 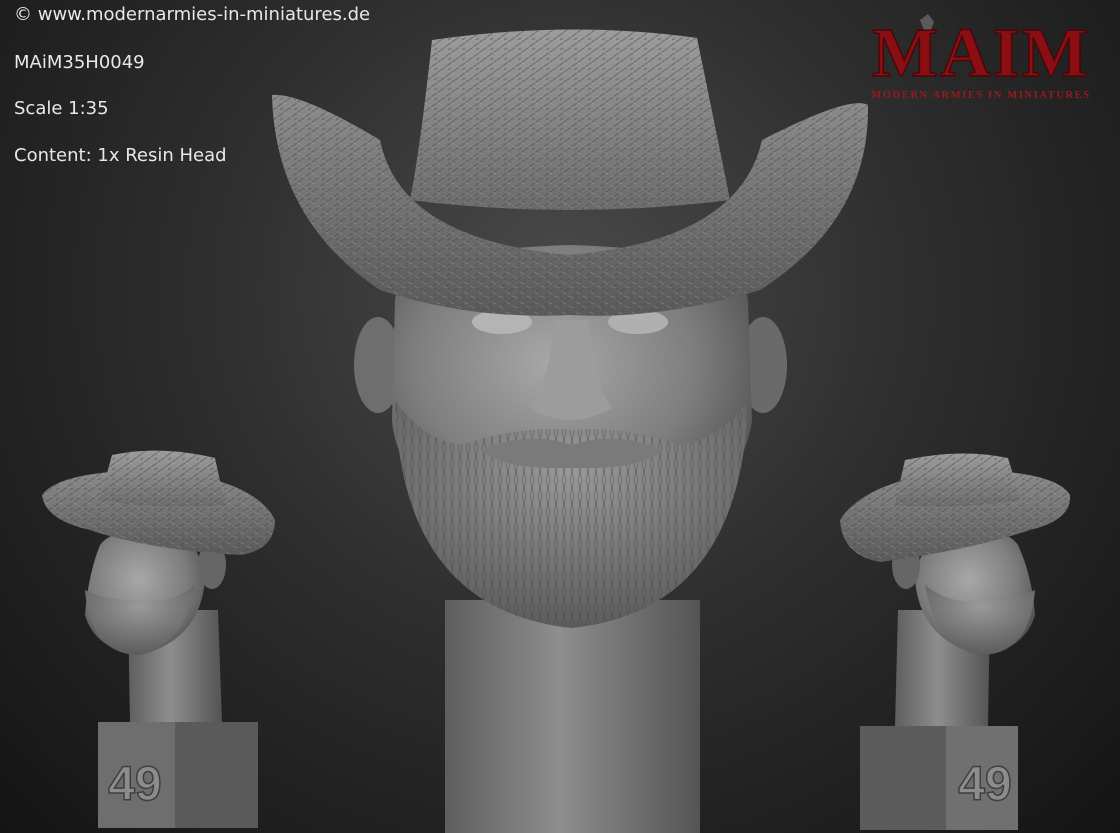 What do you see at coordinates (570, 120) in the screenshot?
I see `center-crown-weave` at bounding box center [570, 120].